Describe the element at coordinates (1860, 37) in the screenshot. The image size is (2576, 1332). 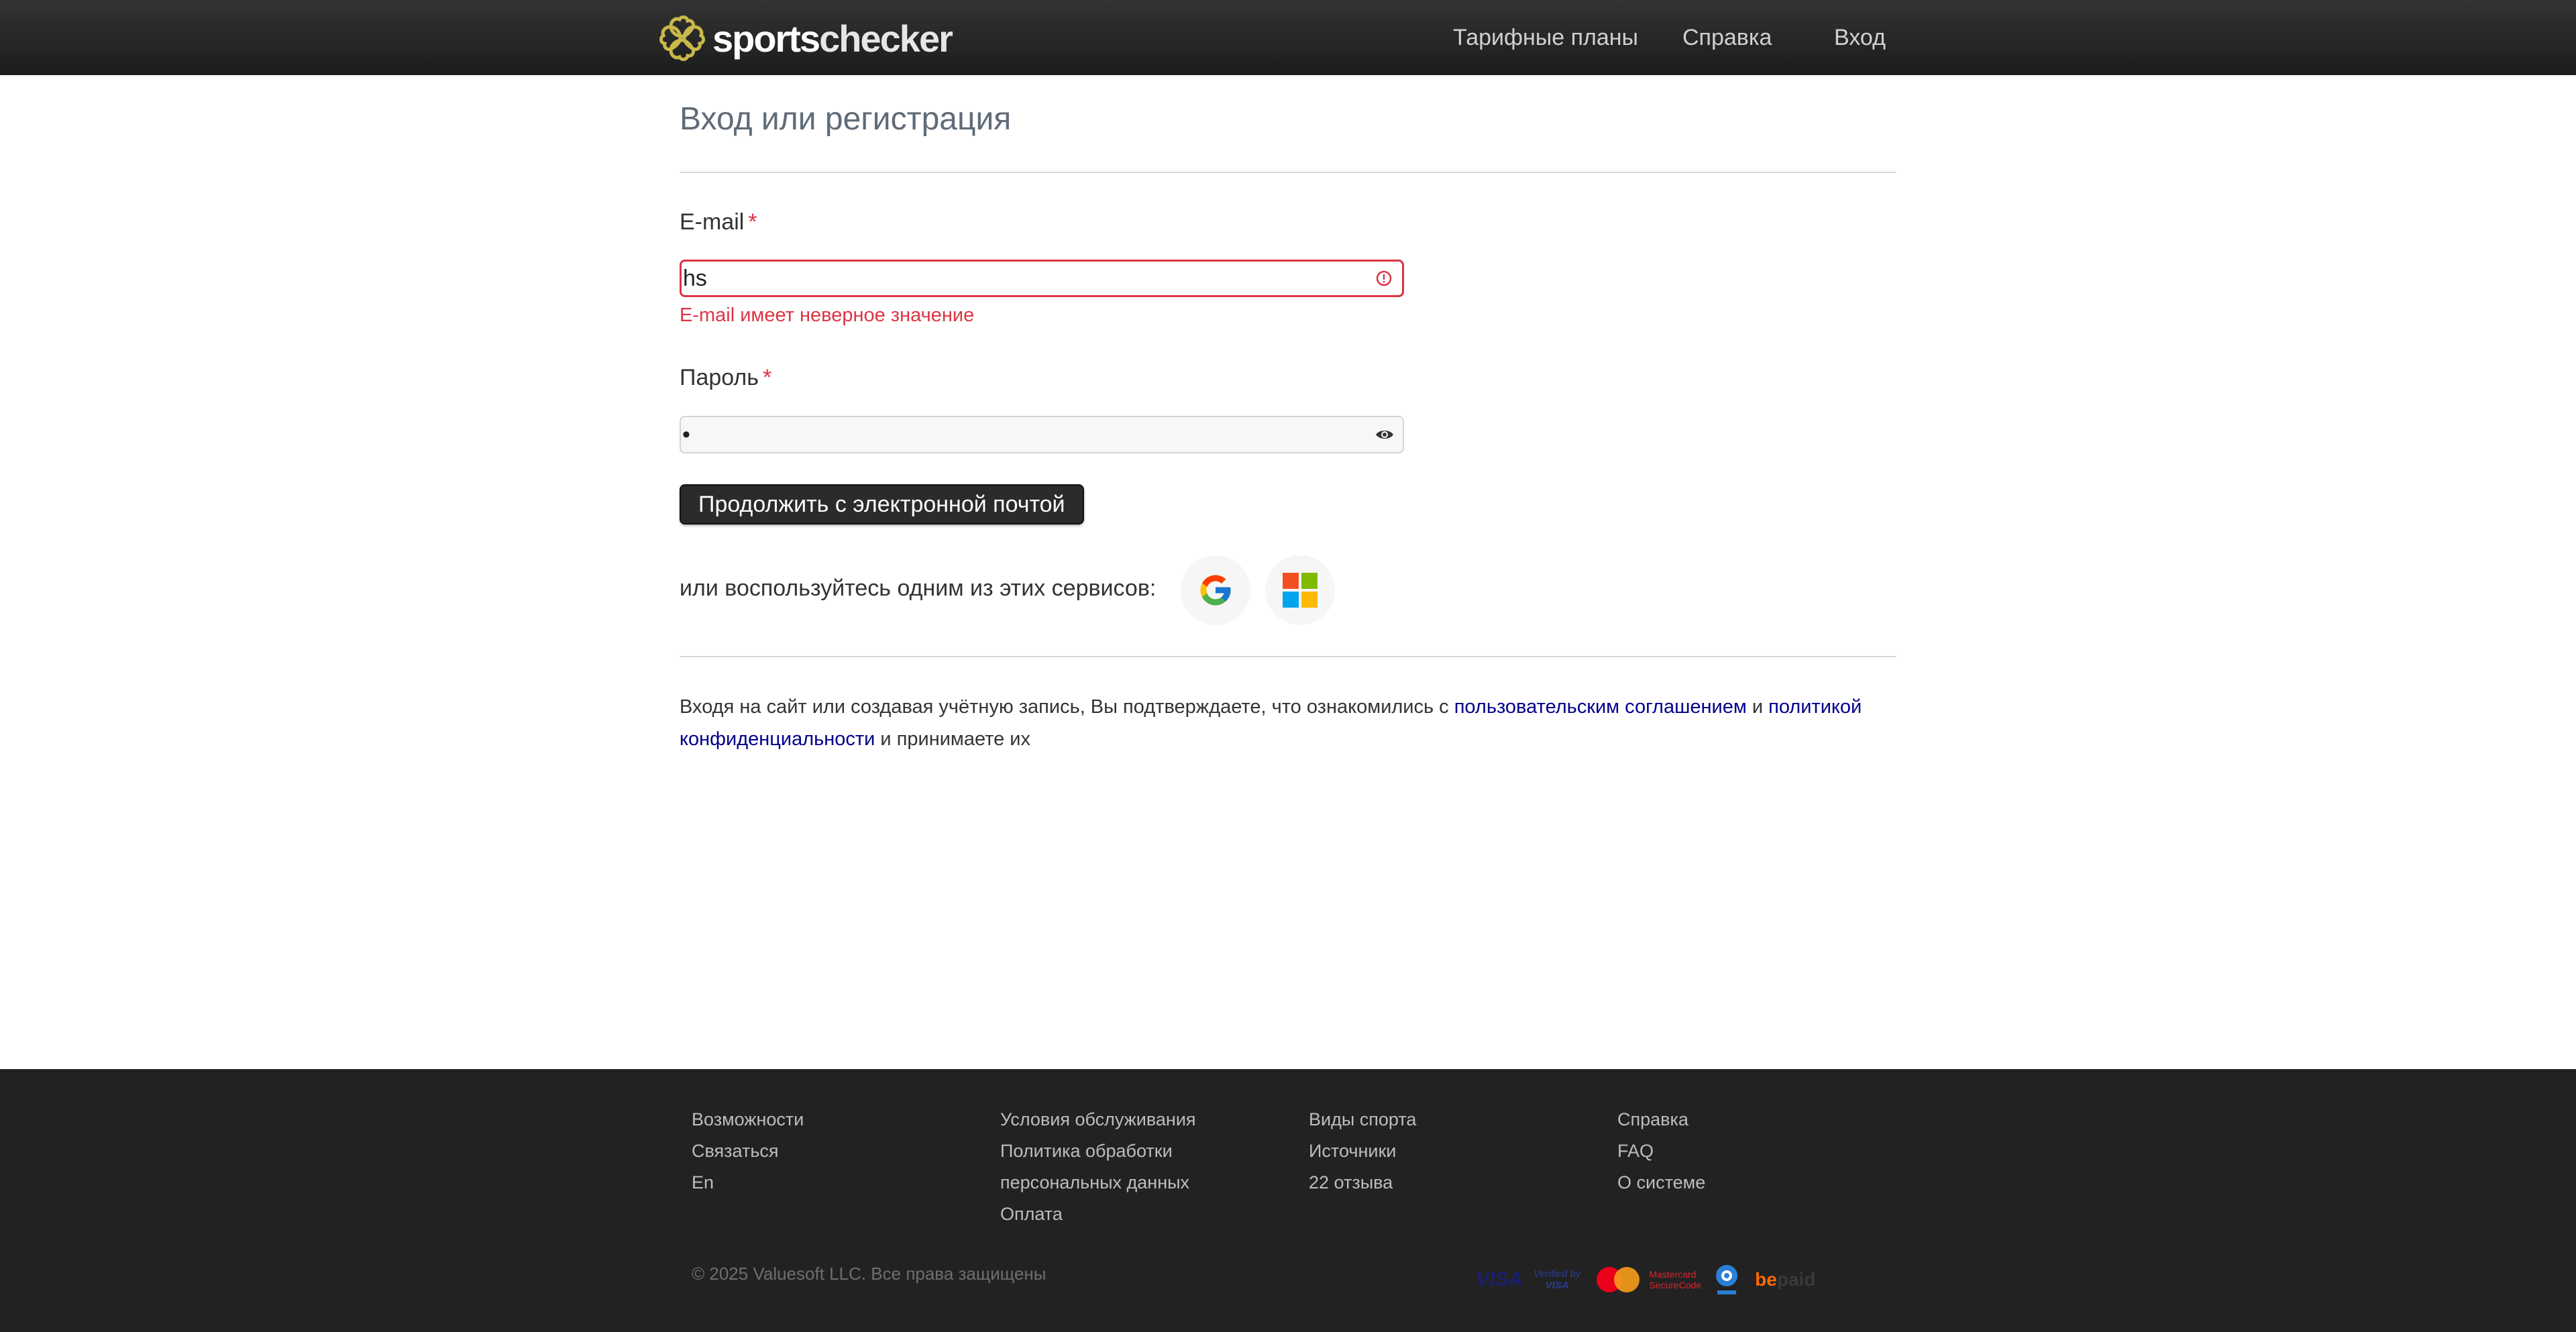
I see `nav-login-link: Вход` at that location.